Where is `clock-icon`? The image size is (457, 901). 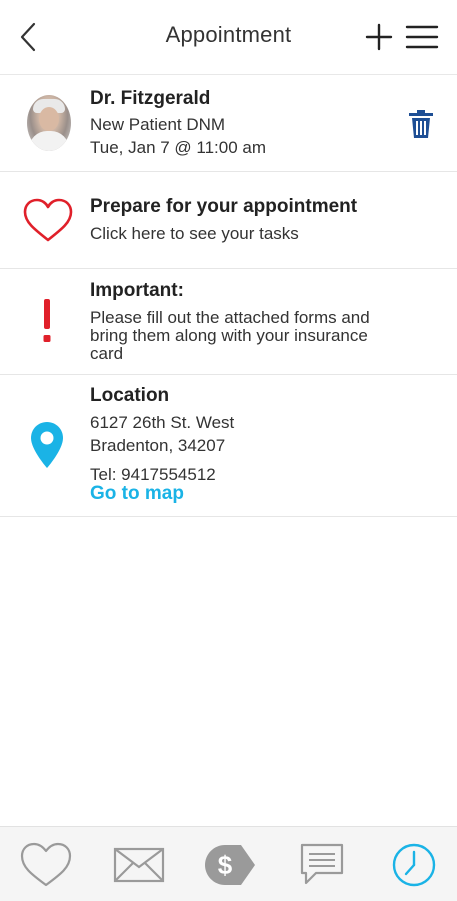
clock-icon is located at coordinates (414, 865).